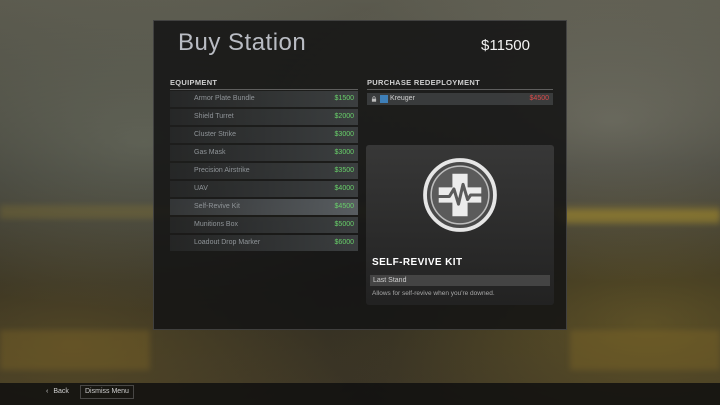  Describe the element at coordinates (344, 98) in the screenshot. I see `item-price: $1500` at that location.